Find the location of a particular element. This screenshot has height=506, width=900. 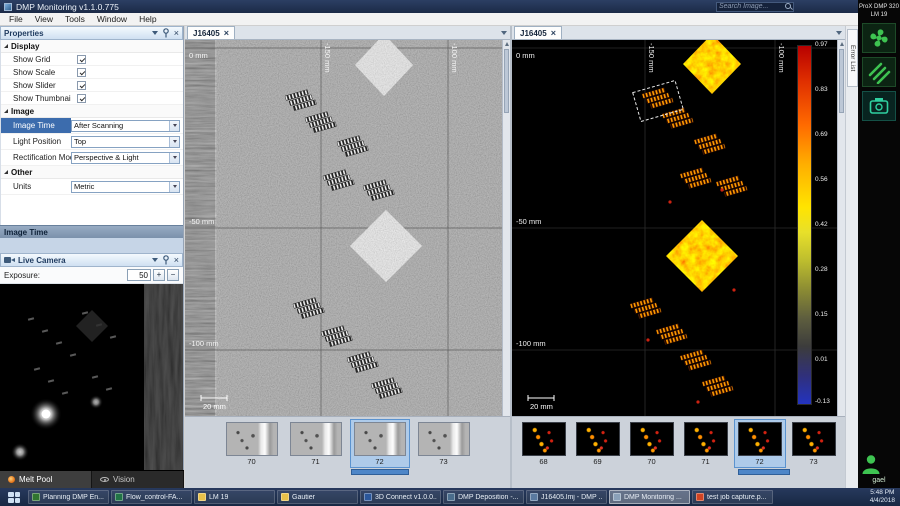

taskbar-app-gautier: Gautier is located at coordinates (317, 497).